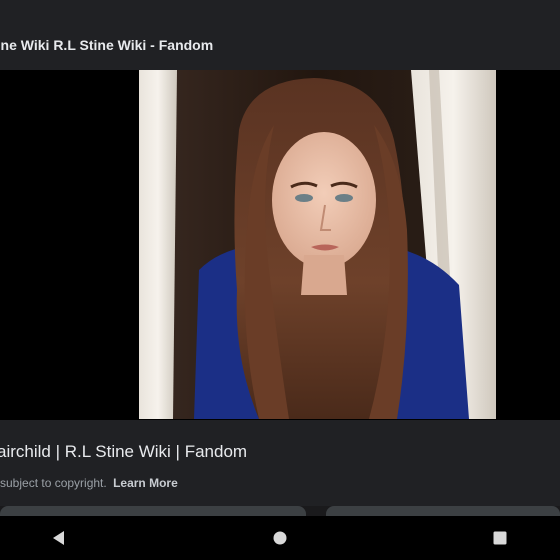  I want to click on copyright-text: subject to copyright., so click(53, 483).